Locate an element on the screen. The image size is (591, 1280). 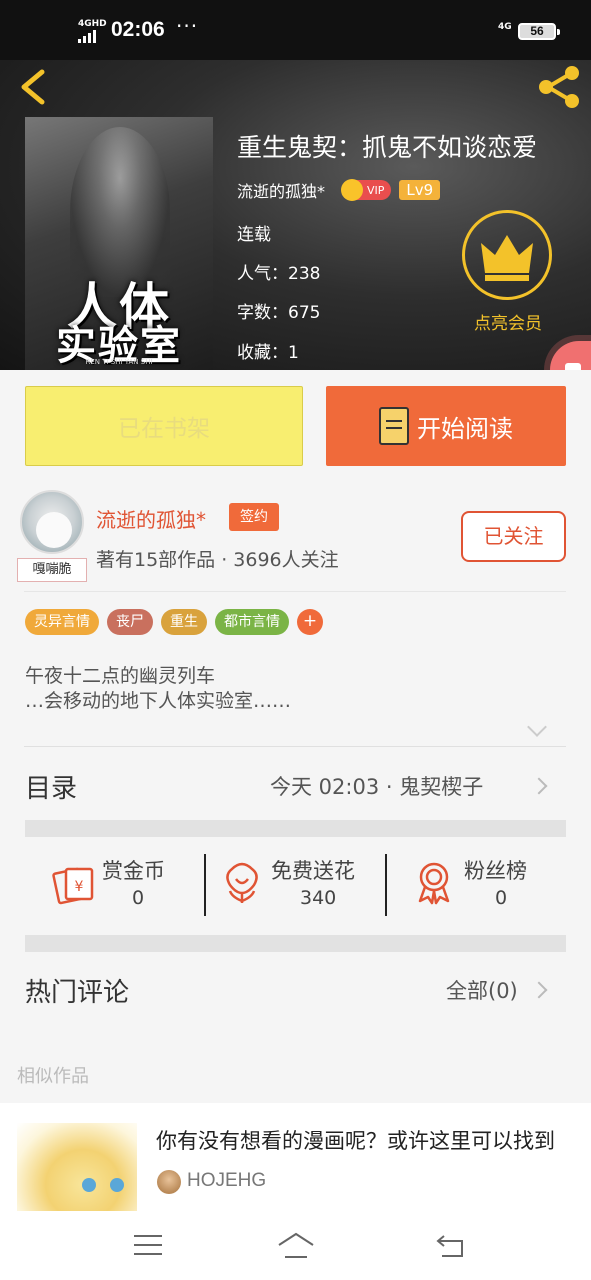
signal-icon: 4G is located at coordinates (505, 27).